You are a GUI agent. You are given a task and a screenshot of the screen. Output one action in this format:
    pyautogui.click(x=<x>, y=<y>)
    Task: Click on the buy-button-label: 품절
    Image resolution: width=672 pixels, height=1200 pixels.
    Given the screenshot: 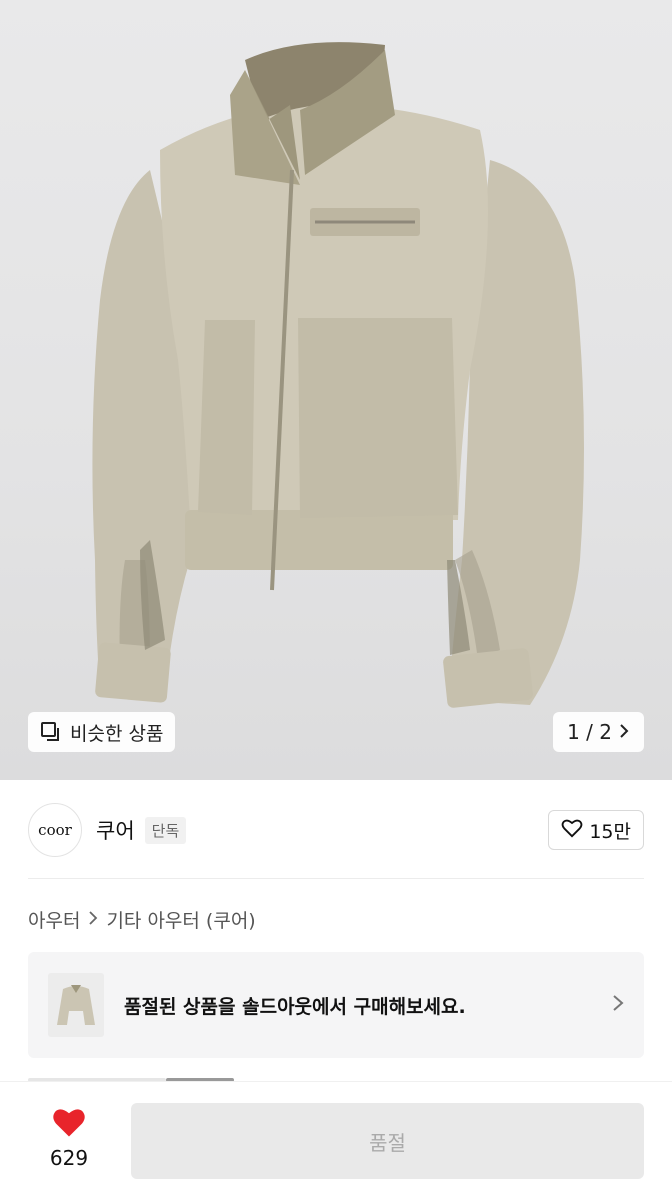 What is the action you would take?
    pyautogui.click(x=387, y=1142)
    